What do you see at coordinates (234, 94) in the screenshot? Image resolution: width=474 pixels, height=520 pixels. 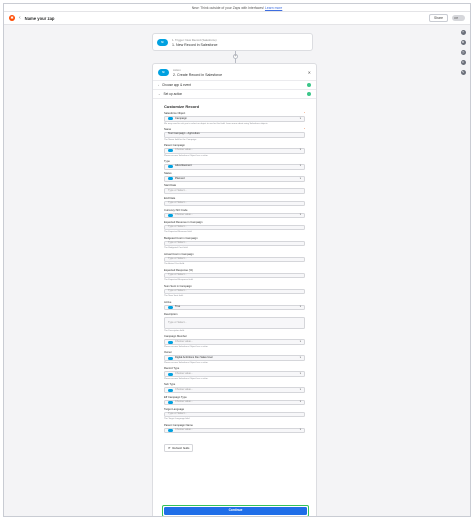 I see `section-choose-account: ⌄ Set up action` at bounding box center [234, 94].